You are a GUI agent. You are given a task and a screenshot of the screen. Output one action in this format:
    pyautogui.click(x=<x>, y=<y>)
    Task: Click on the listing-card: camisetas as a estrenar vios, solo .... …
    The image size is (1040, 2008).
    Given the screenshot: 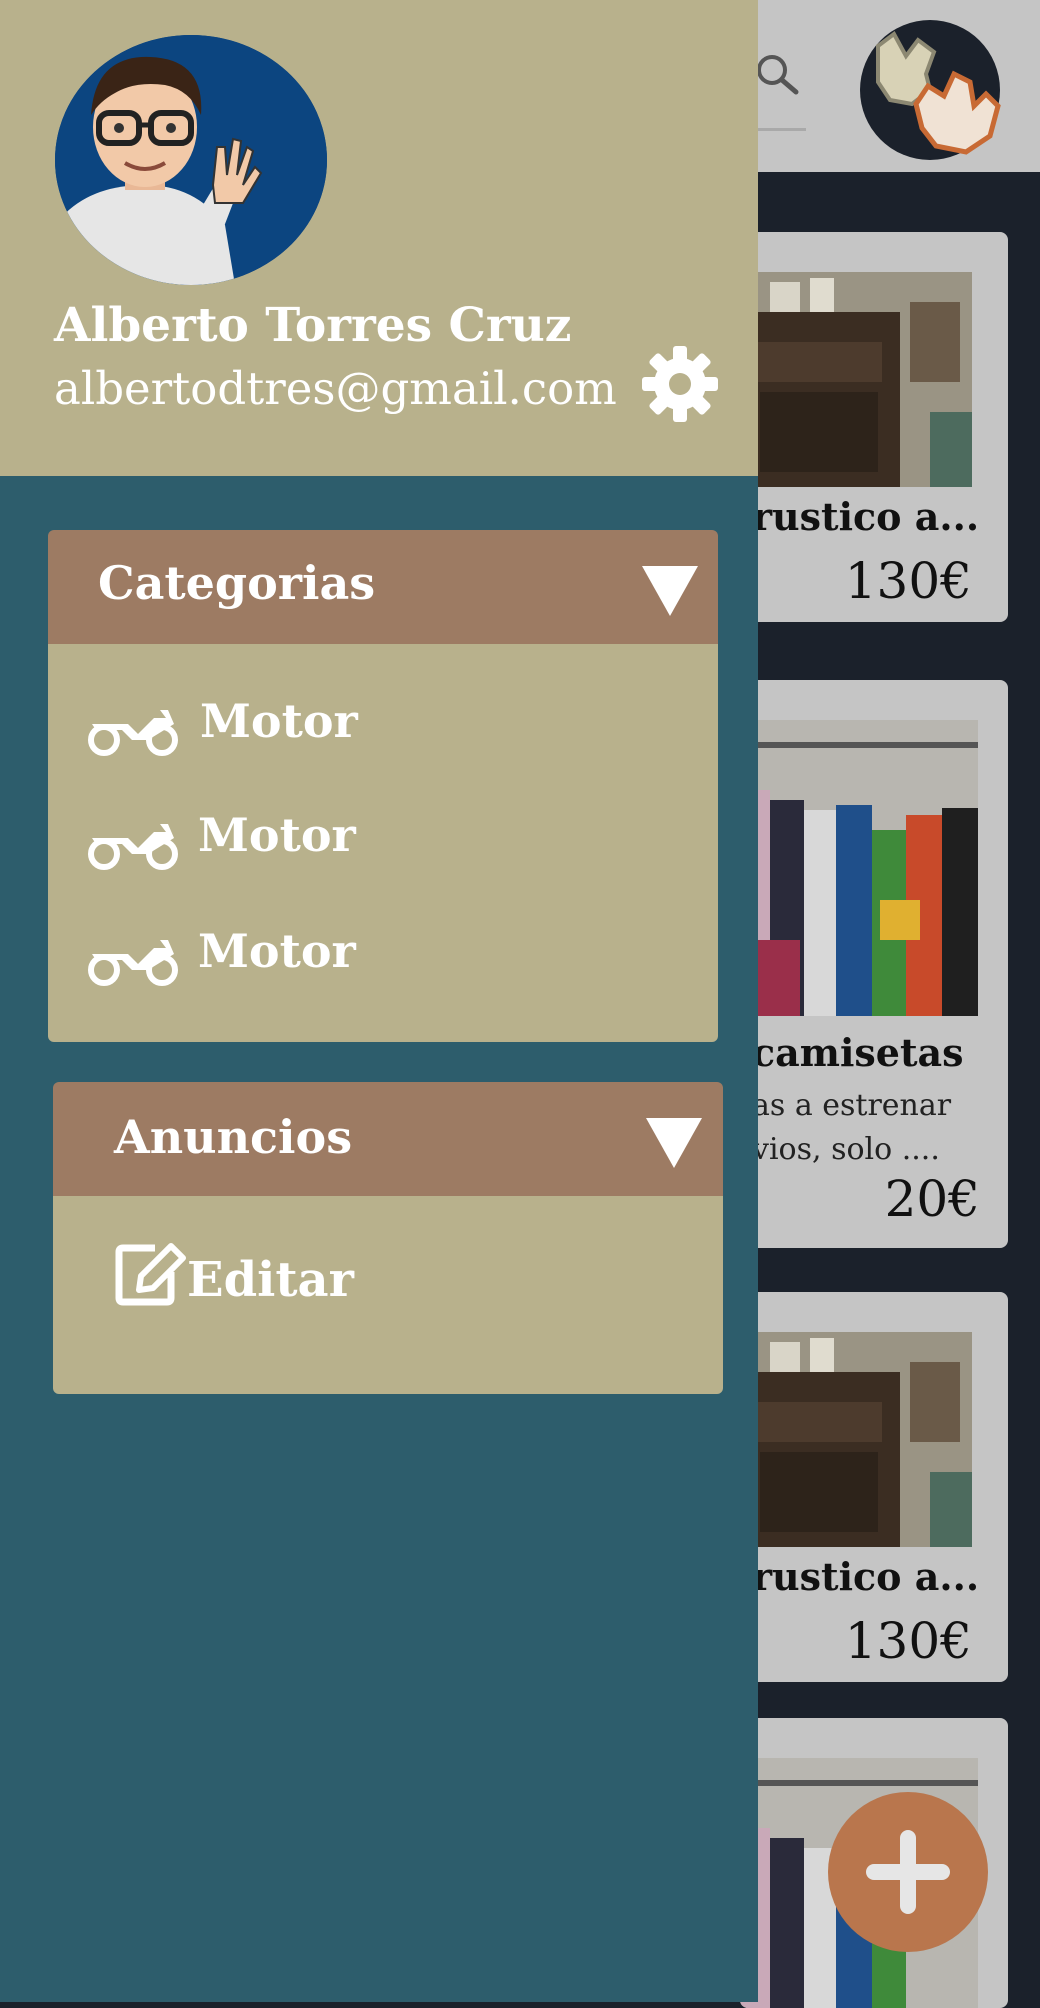 What is the action you would take?
    pyautogui.click(x=874, y=964)
    